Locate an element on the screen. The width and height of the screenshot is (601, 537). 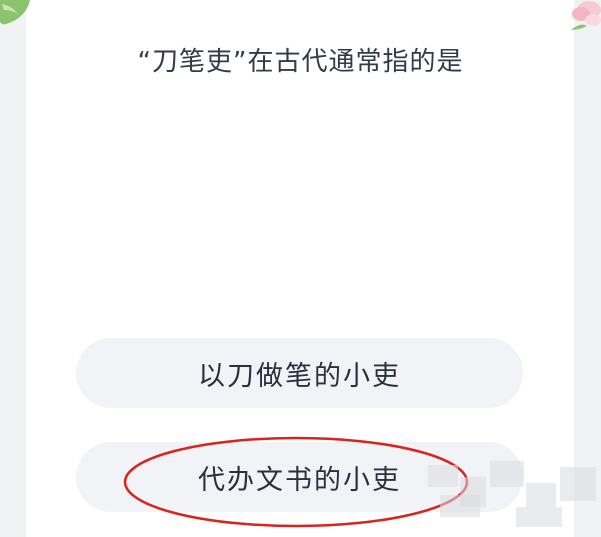
option-label-2: 代办文书的小吏 is located at coordinates (299, 480).